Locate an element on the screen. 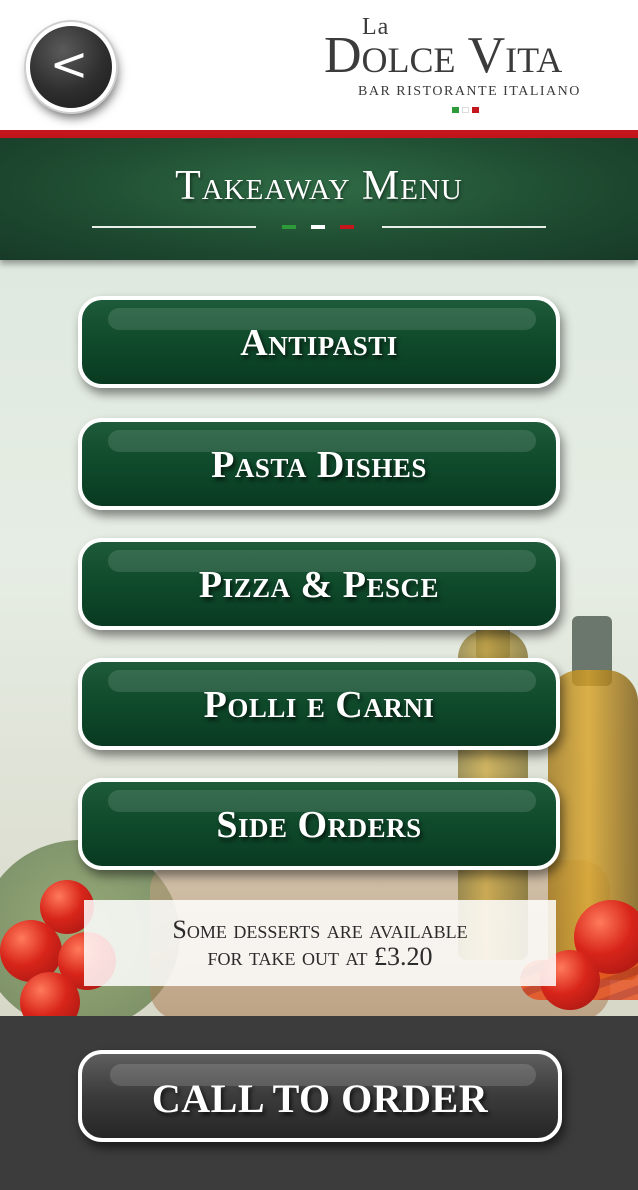 Image resolution: width=638 pixels, height=1190 pixels. menu-button-side-orders: Side Orders is located at coordinates (319, 824).